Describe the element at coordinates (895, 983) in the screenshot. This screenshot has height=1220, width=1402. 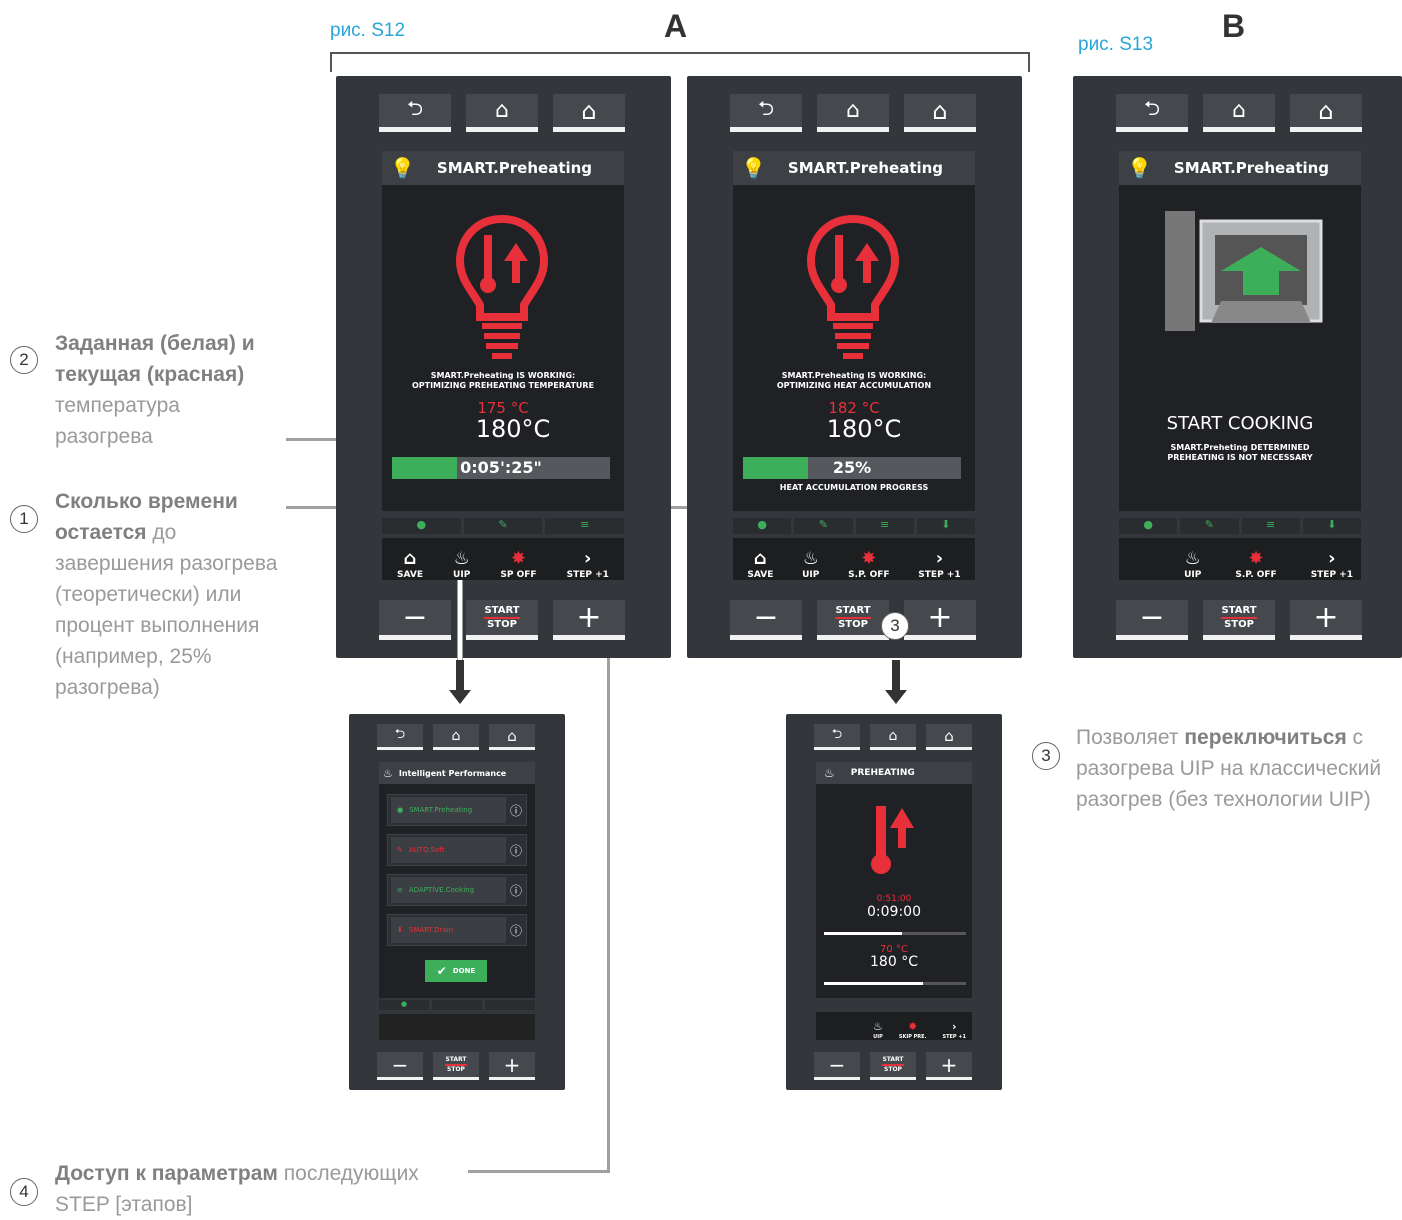
I see `temp-bar` at that location.